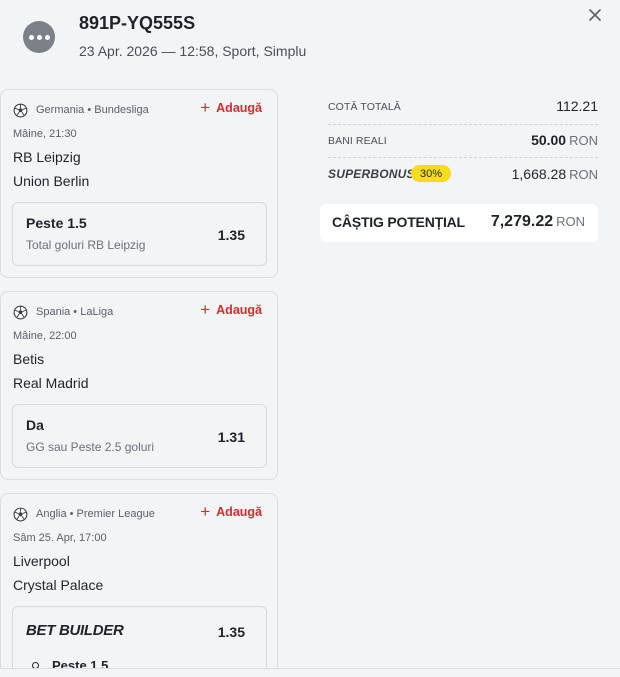 This screenshot has width=620, height=677. I want to click on total-odds-label: COTĂ TOTALĂ, so click(364, 107).